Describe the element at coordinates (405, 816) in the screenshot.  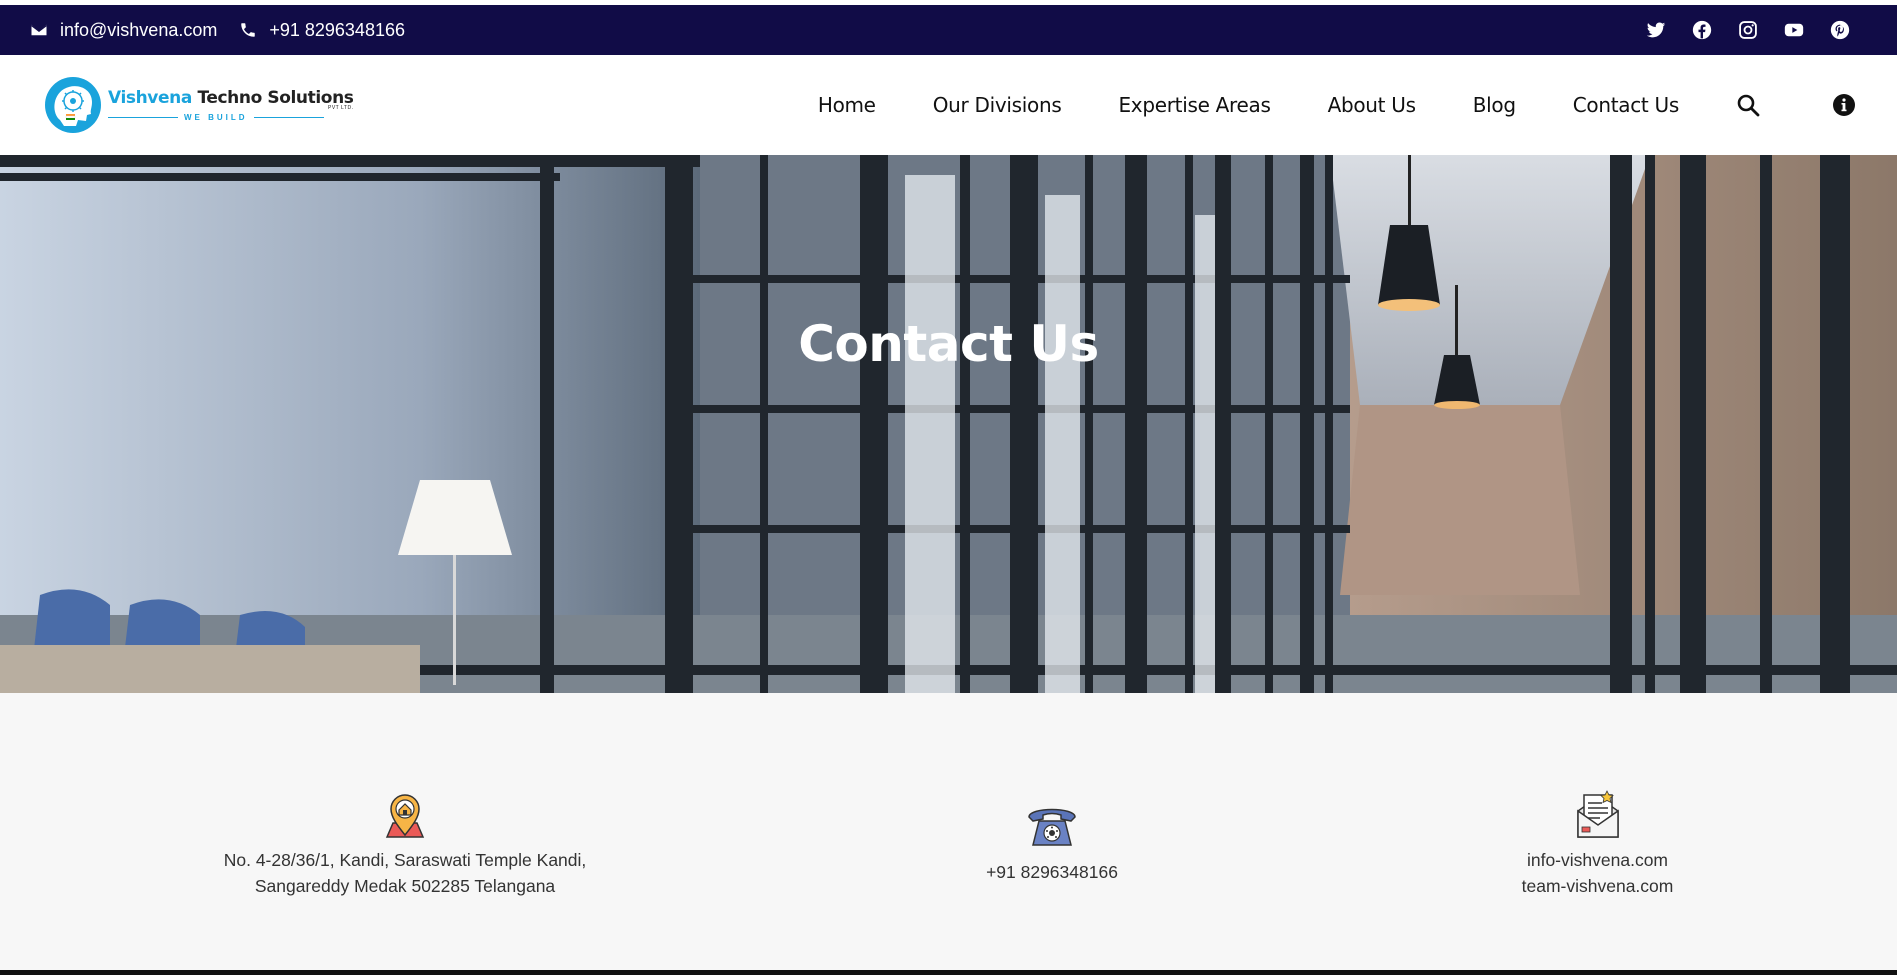
I see `location-pin-icon` at that location.